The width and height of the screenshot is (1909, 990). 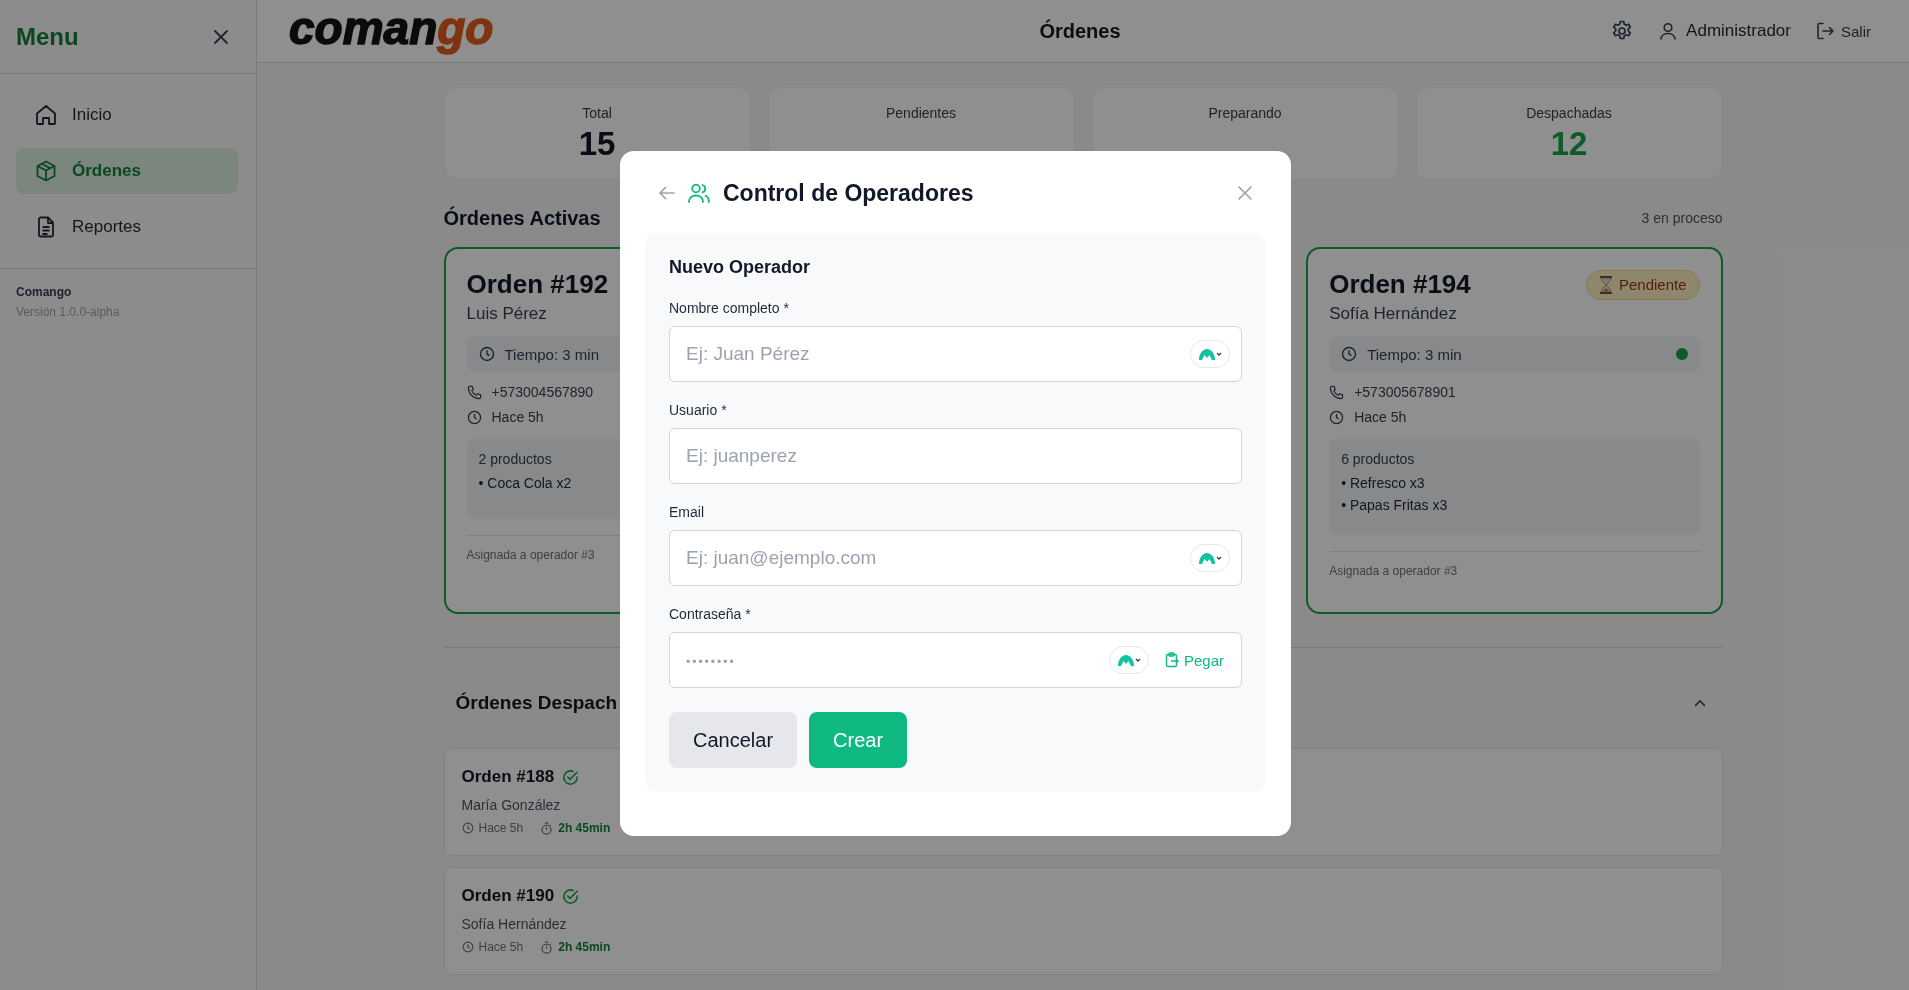 I want to click on phone-number: +573004567890, so click(x=542, y=392).